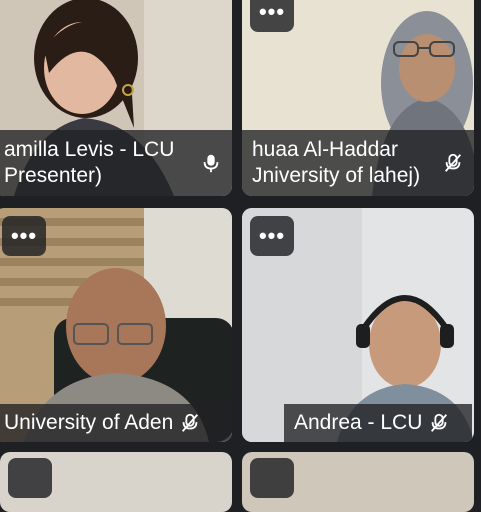  Describe the element at coordinates (325, 149) in the screenshot. I see `participant-name: huaa Al-Haddar` at that location.